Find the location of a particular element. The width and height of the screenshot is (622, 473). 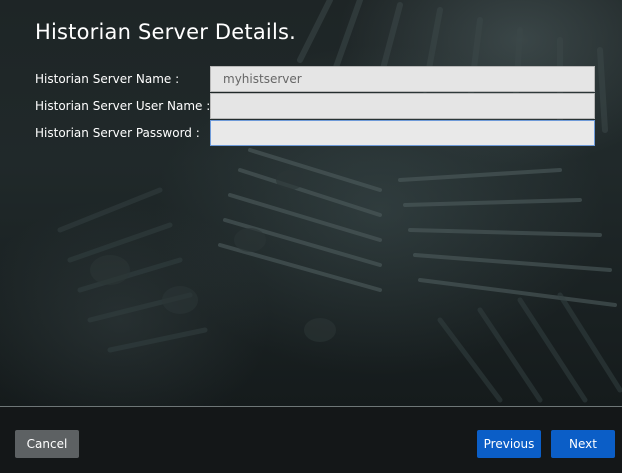

user-name-label: Historian Server User Name : is located at coordinates (123, 106).